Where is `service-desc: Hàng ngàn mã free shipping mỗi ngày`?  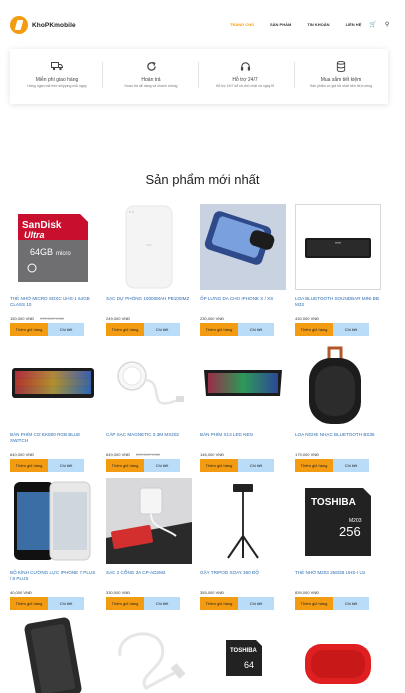 service-desc: Hàng ngàn mã free shipping mỗi ngày is located at coordinates (57, 86).